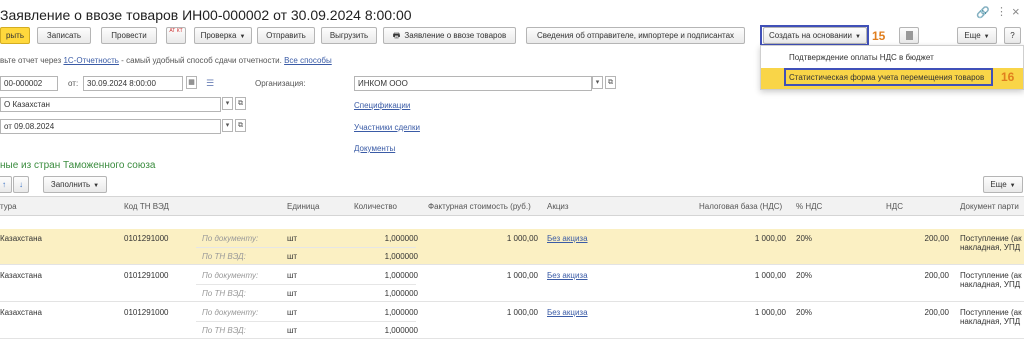  I want to click on print-application-label: Заявление о ввозе товаров, so click(455, 35).